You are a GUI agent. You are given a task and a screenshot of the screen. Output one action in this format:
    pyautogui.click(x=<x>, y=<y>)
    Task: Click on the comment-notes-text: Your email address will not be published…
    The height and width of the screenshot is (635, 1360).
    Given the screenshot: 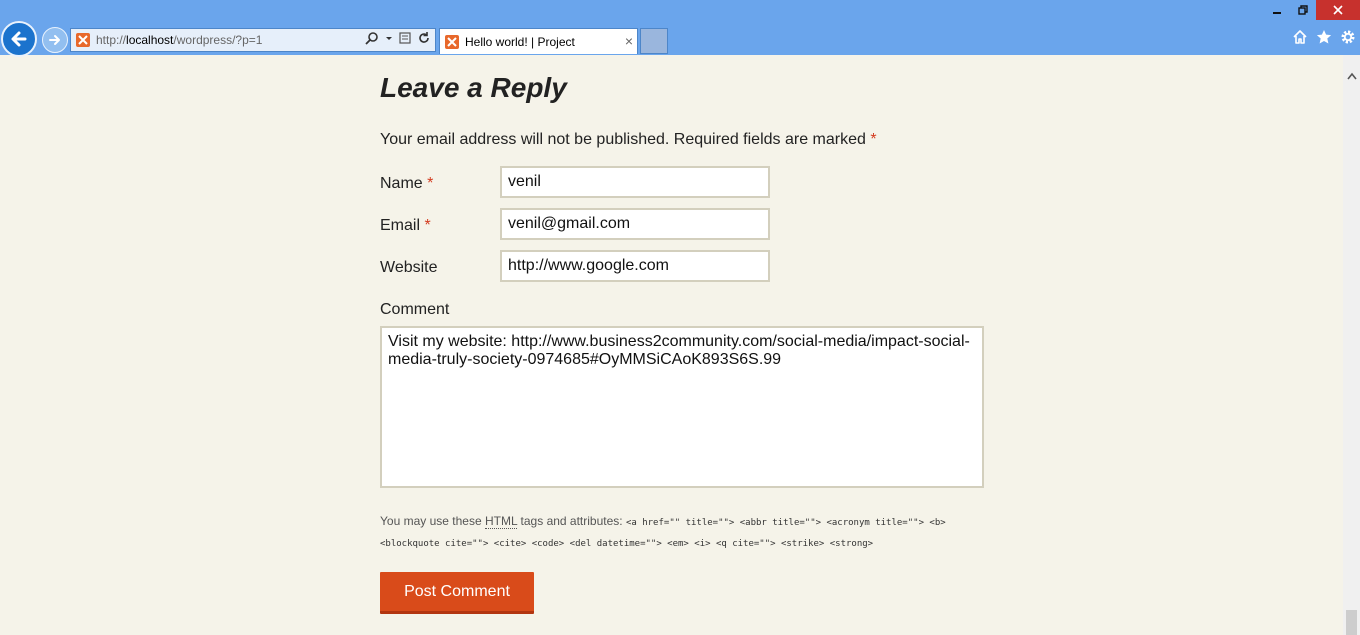 What is the action you would take?
    pyautogui.click(x=623, y=139)
    